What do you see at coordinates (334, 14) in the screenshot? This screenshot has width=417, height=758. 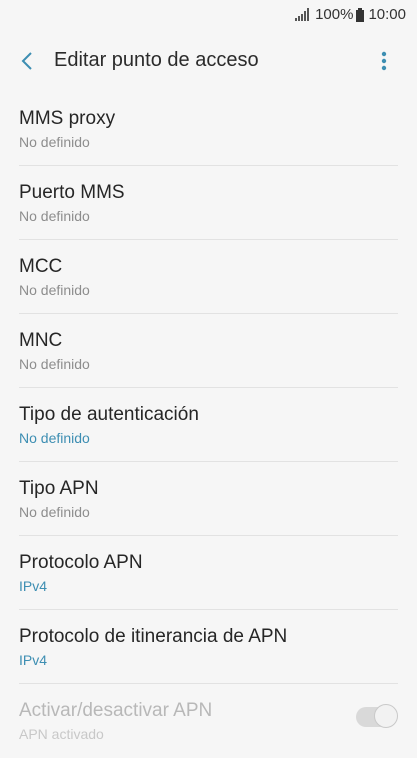 I see `battery-percentage: 100%` at bounding box center [334, 14].